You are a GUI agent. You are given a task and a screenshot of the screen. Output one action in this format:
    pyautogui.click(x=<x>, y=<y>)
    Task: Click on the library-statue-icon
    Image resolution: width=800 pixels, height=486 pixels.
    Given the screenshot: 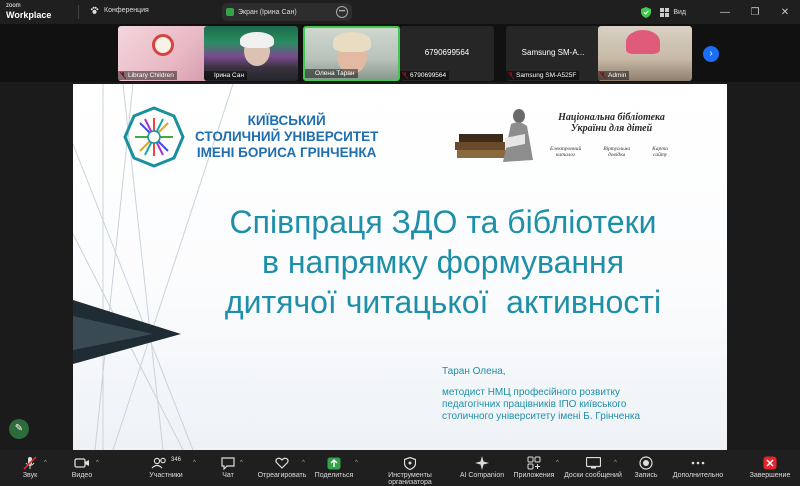 What is the action you would take?
    pyautogui.click(x=494, y=135)
    